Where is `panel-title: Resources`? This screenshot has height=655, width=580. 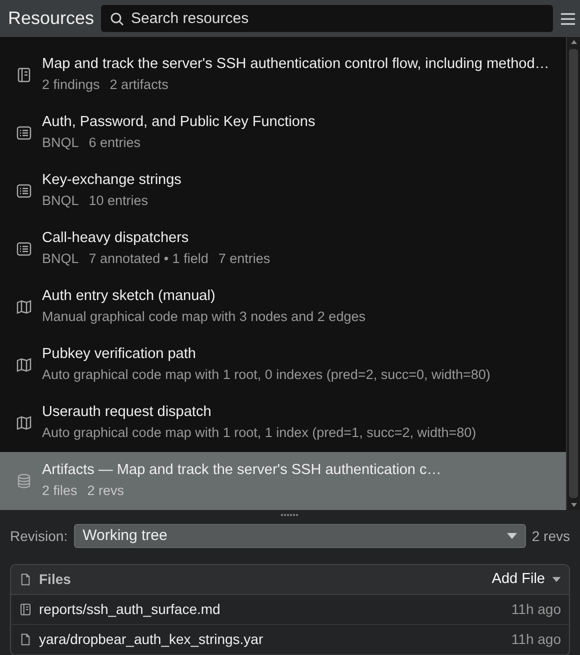
panel-title: Resources is located at coordinates (51, 18).